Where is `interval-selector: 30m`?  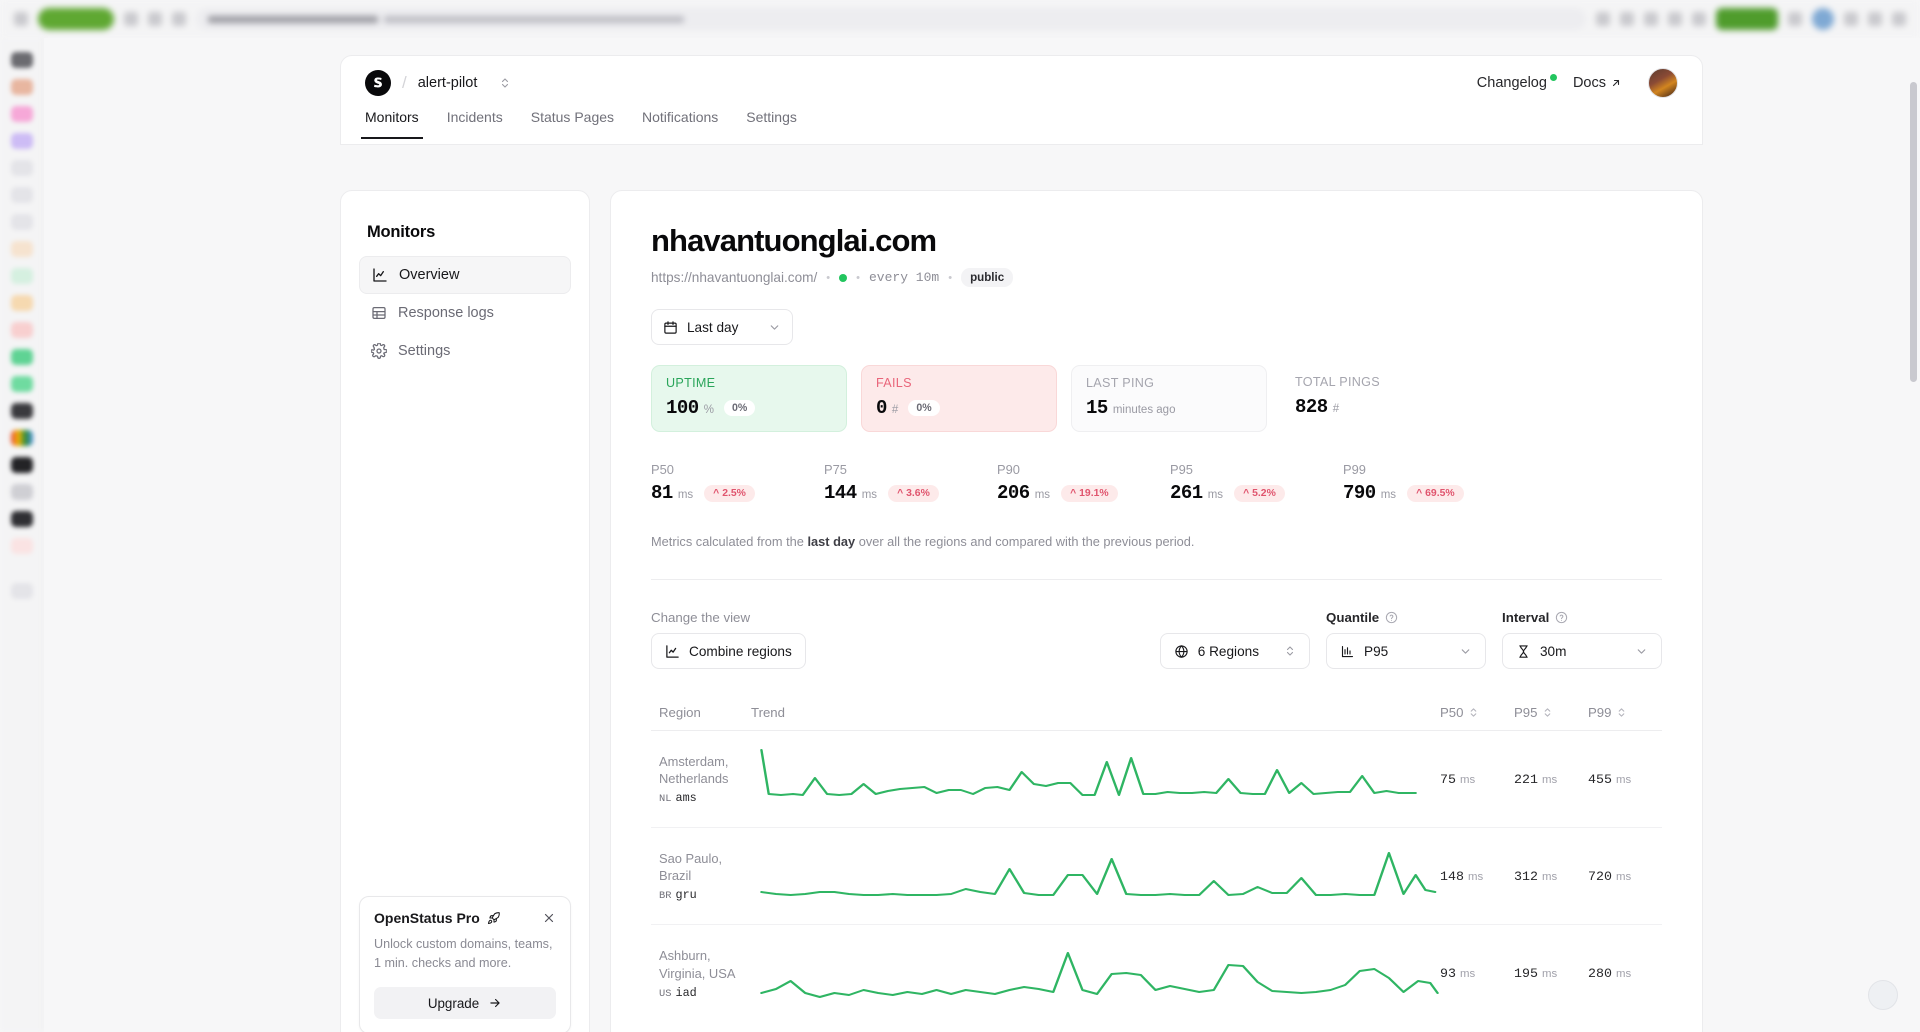 interval-selector: 30m is located at coordinates (1582, 651).